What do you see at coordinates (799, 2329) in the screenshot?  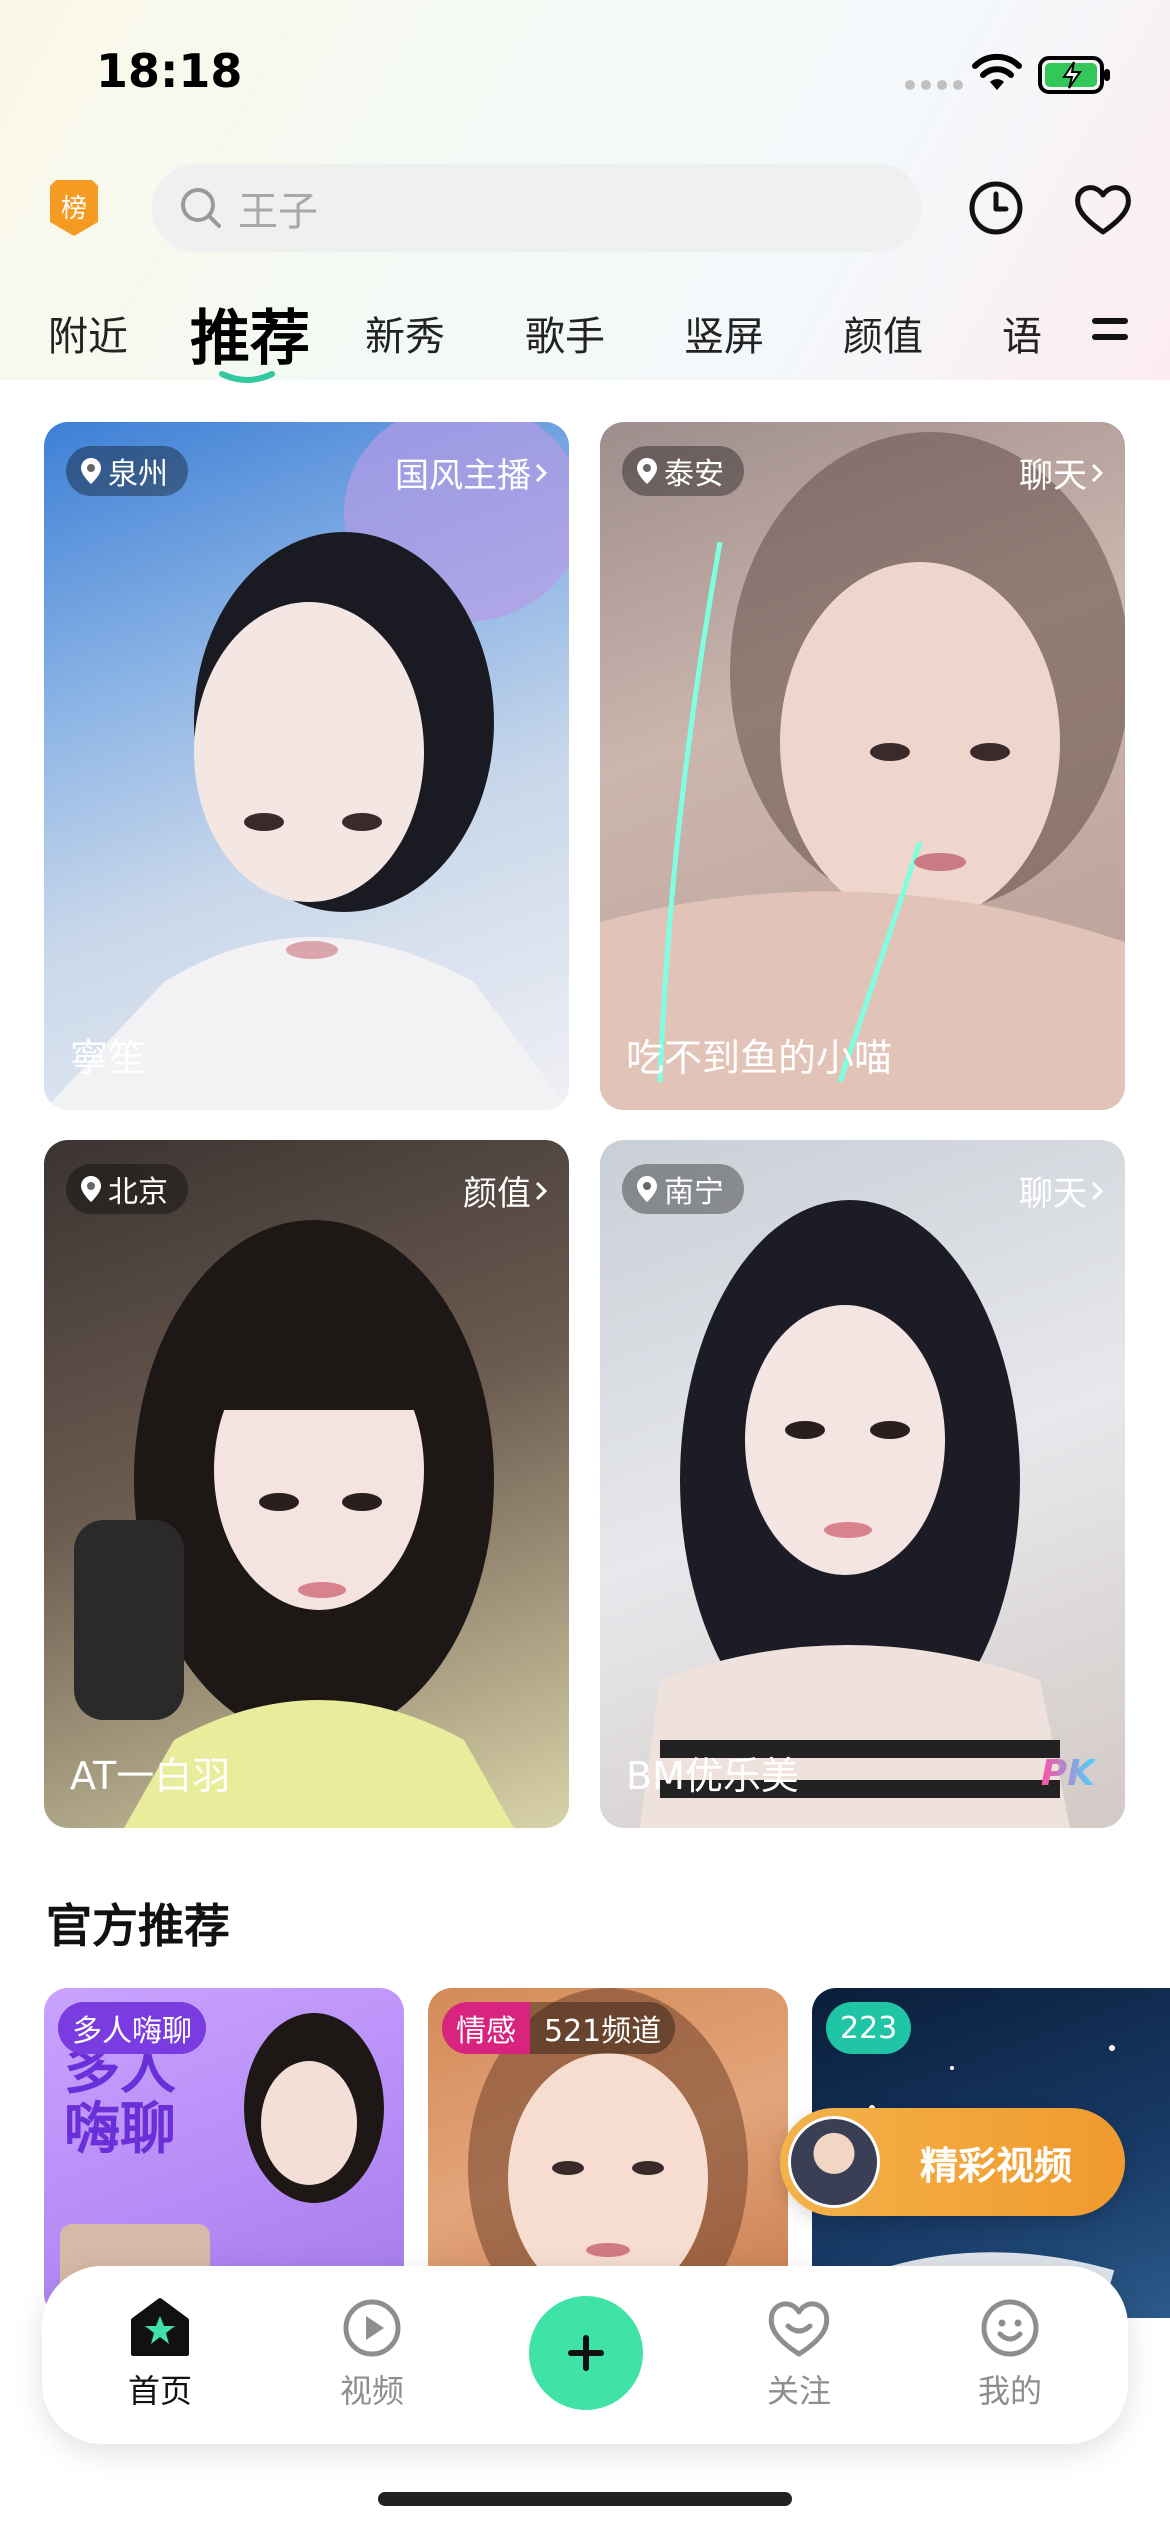 I see `follow-heart-icon` at bounding box center [799, 2329].